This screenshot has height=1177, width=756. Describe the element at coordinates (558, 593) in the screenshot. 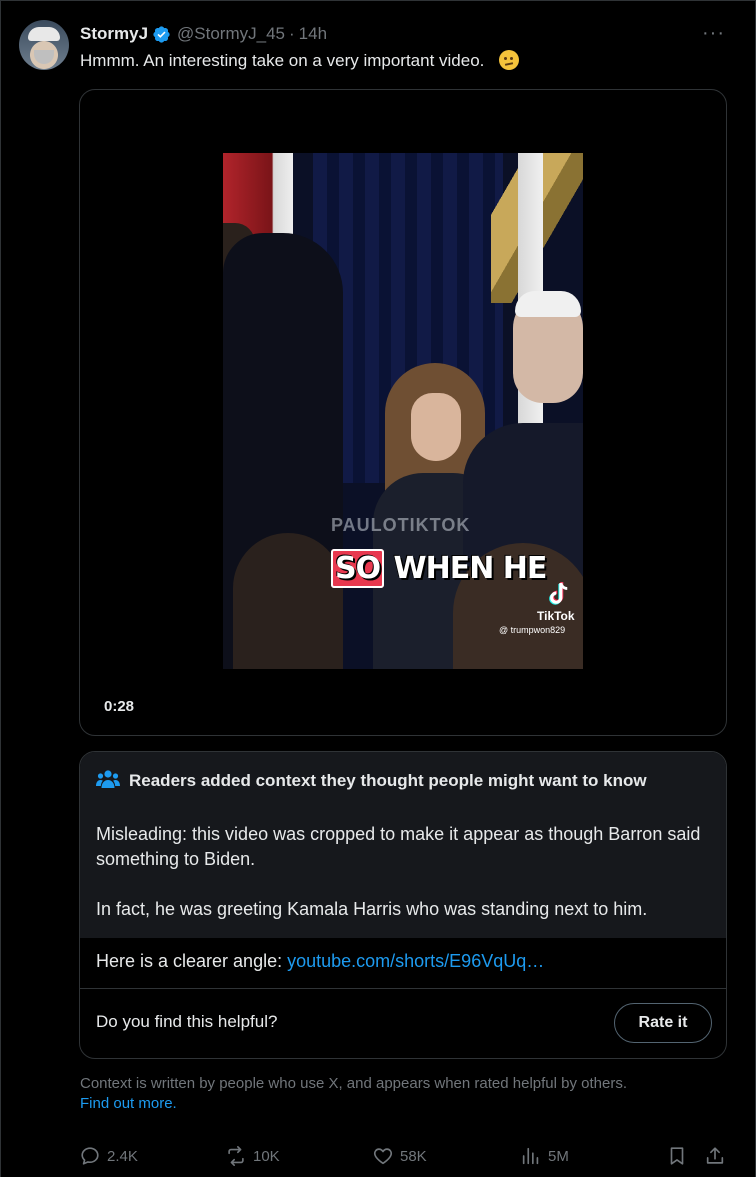

I see `tiktok-logo-icon` at that location.